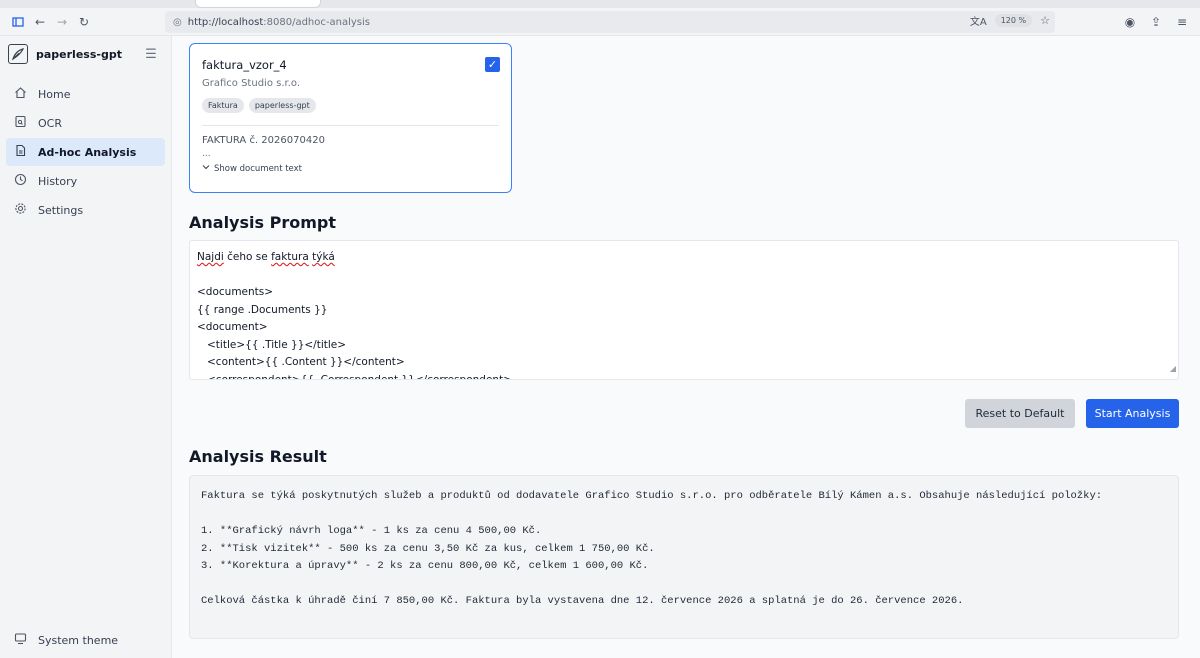  I want to click on sidebar-item-ocr: OCR, so click(85, 123).